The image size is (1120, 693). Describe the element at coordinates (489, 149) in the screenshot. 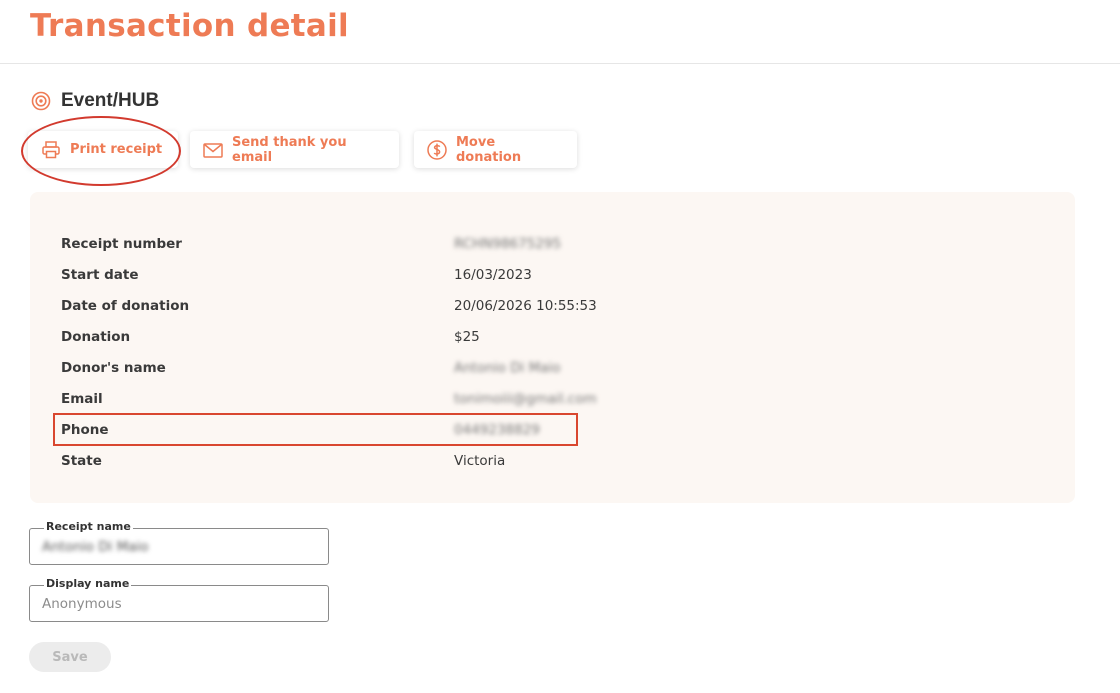

I see `move-donation-label: Move donation` at that location.